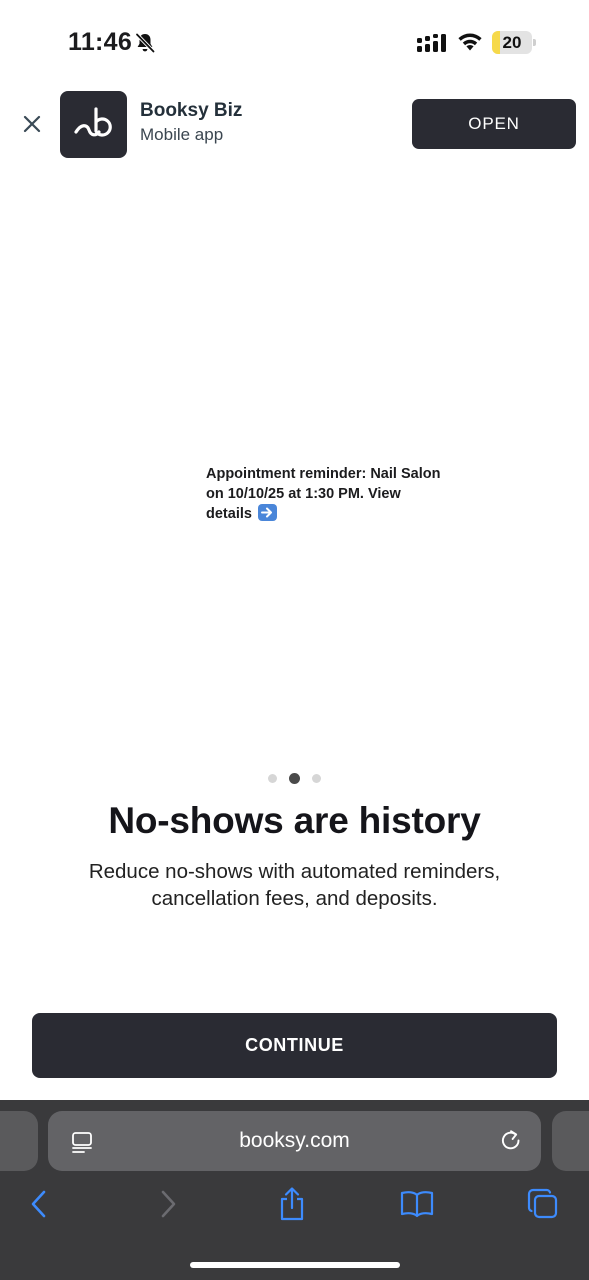 The width and height of the screenshot is (589, 1280). I want to click on forward-icon, so click(168, 1204).